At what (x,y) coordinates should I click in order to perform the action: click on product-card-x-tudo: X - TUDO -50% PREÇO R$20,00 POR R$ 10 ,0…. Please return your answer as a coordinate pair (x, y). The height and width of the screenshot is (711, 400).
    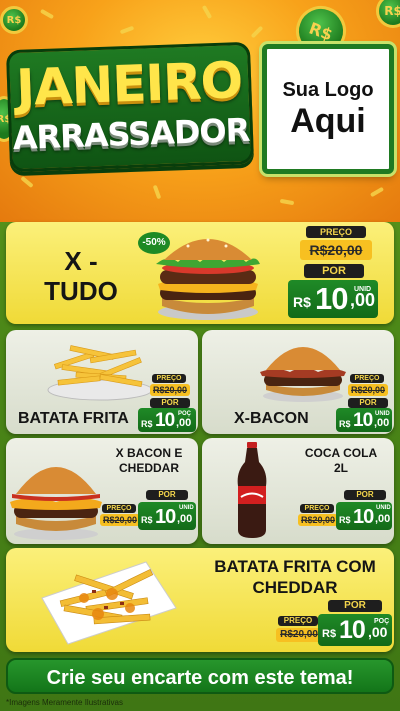
    Looking at the image, I should click on (200, 273).